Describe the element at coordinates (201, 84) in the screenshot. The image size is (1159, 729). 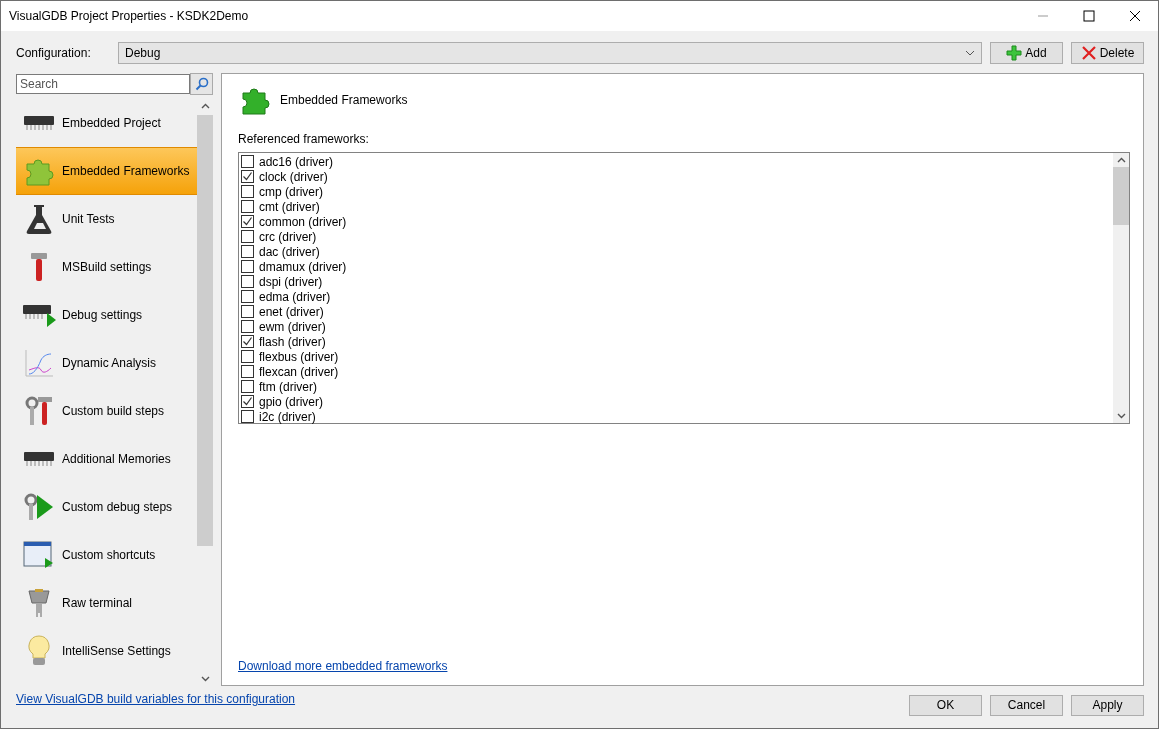
I see `search-button` at that location.